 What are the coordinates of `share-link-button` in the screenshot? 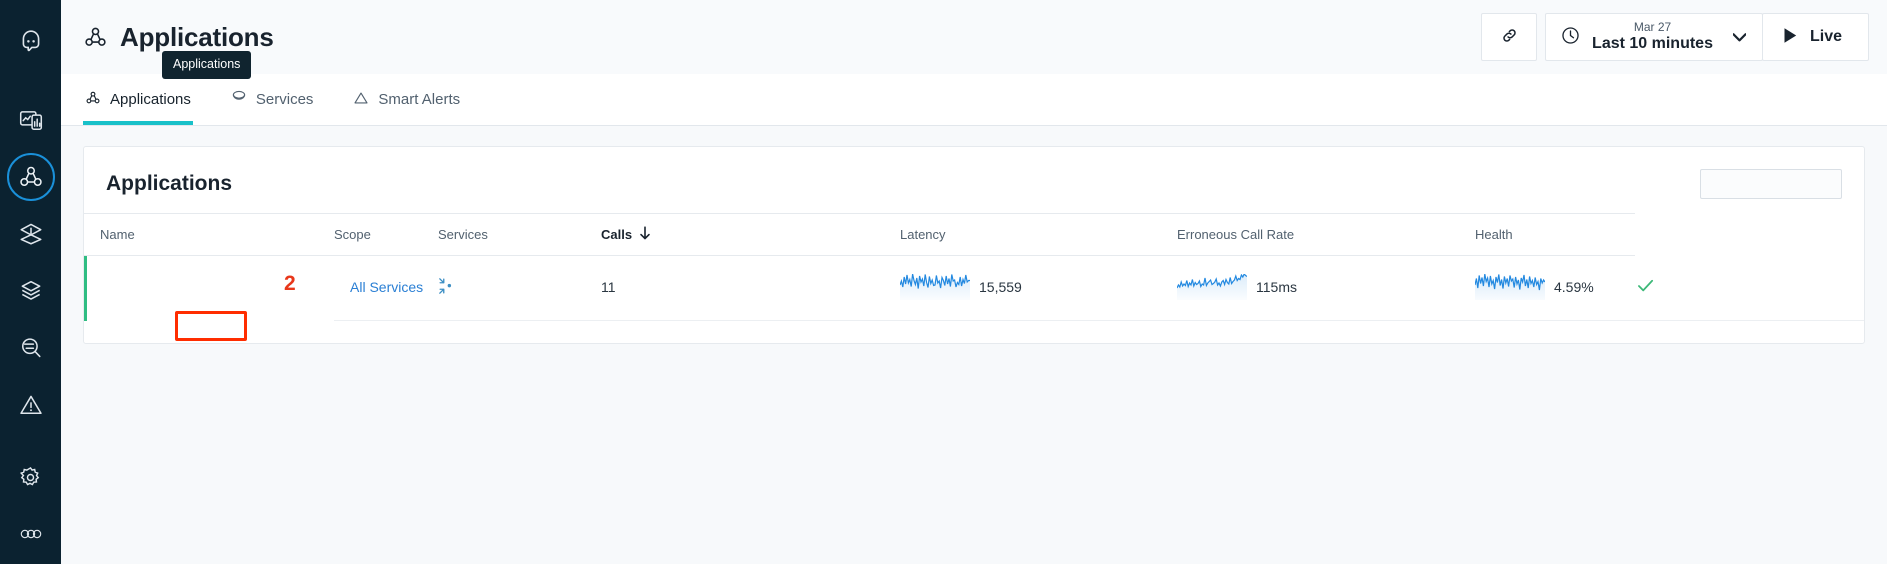 It's located at (1509, 37).